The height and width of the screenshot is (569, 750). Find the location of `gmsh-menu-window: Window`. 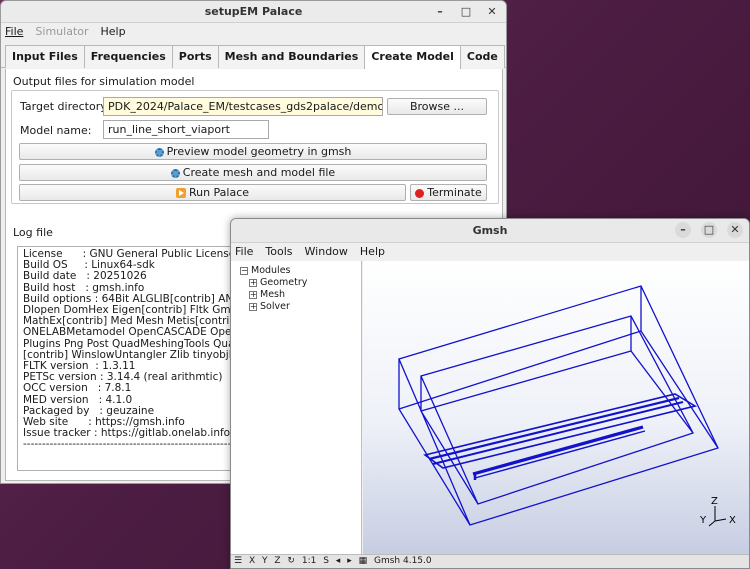

gmsh-menu-window: Window is located at coordinates (326, 251).